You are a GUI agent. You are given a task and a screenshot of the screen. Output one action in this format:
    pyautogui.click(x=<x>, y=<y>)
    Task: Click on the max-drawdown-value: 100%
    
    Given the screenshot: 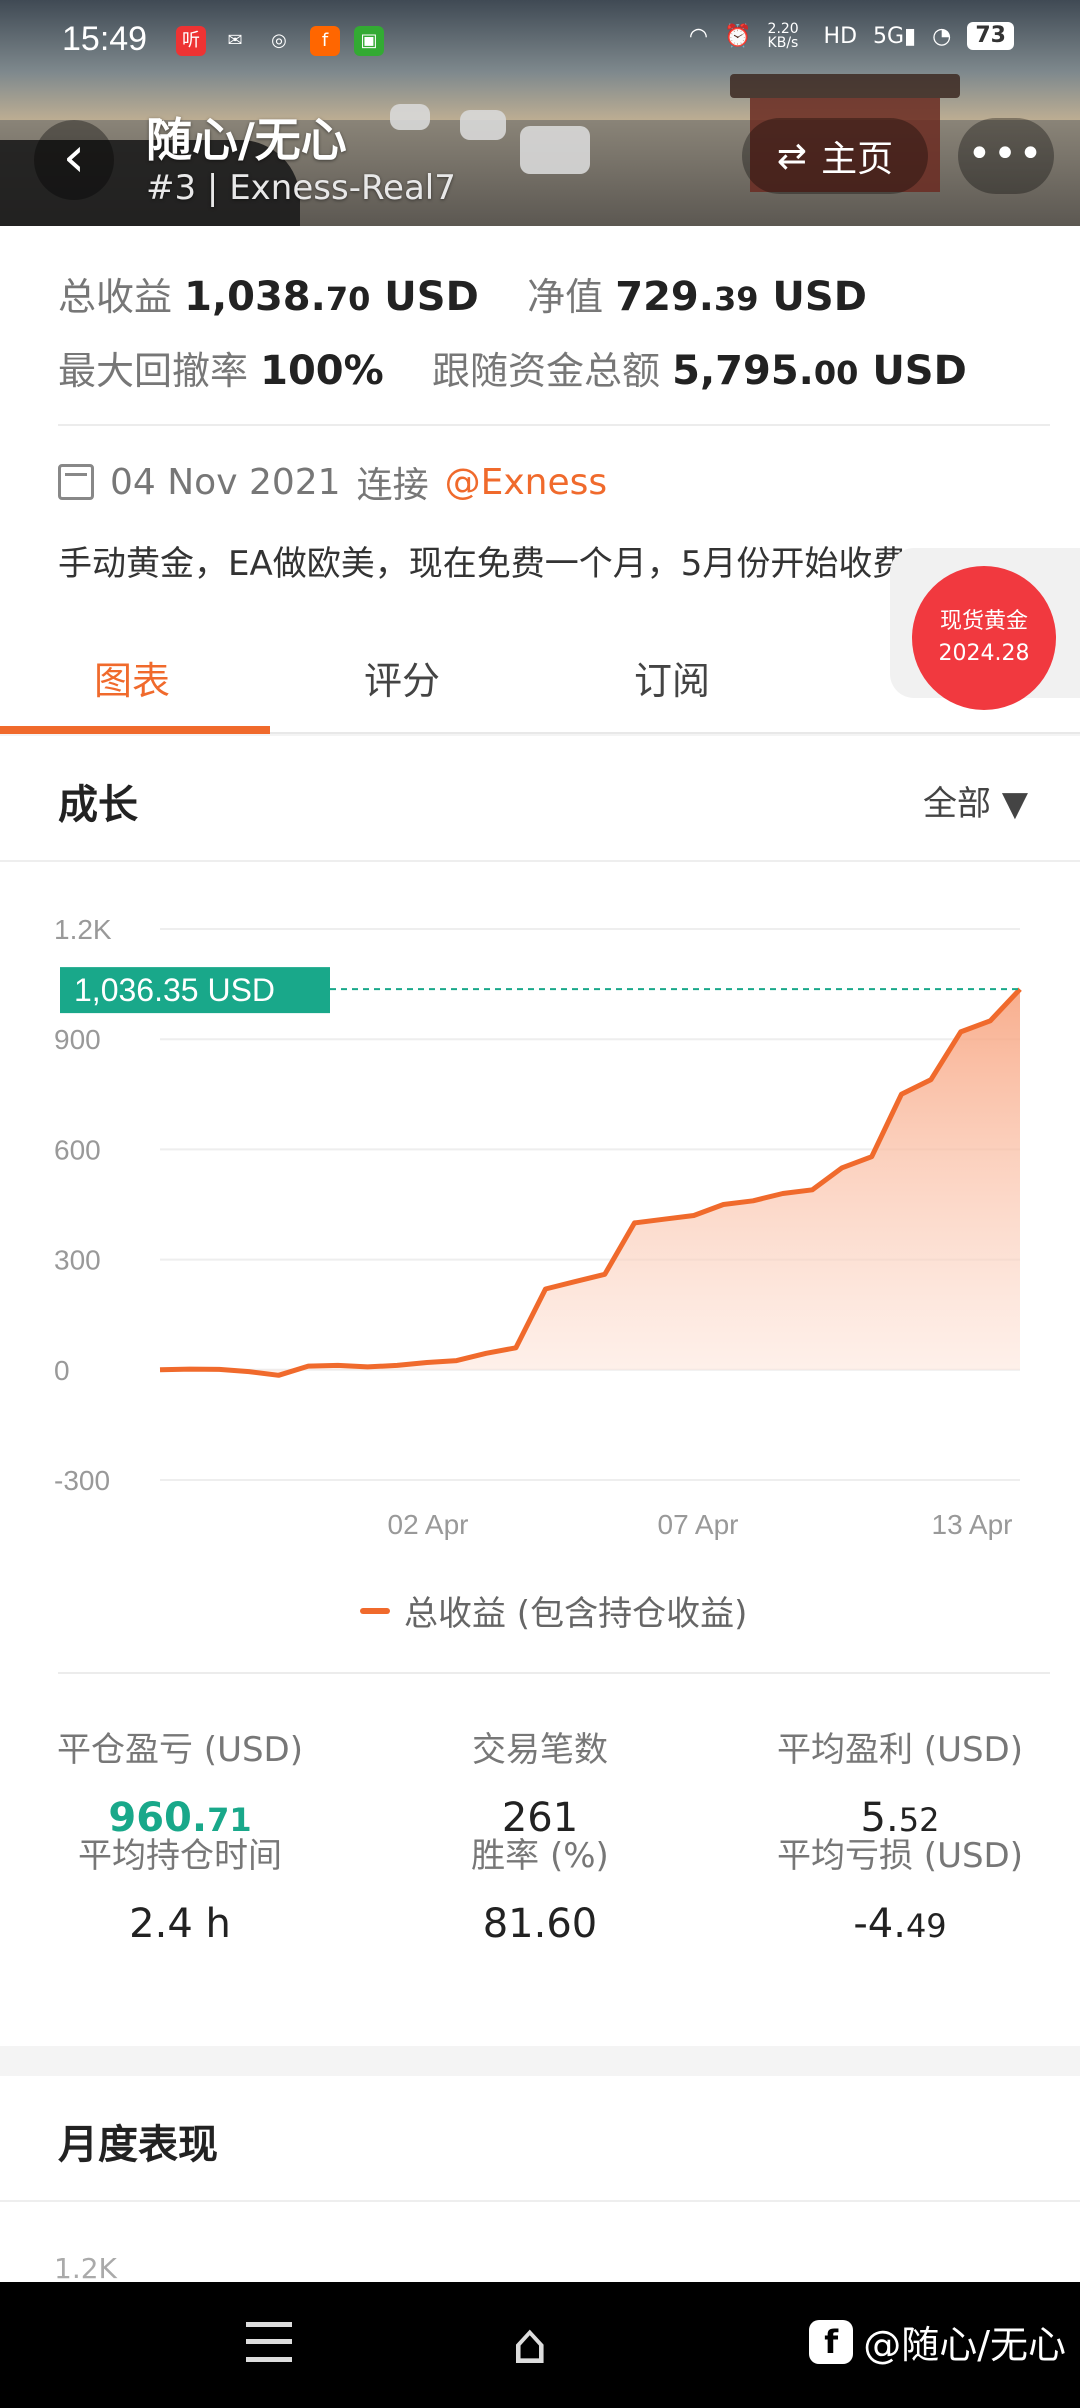 What is the action you would take?
    pyautogui.click(x=322, y=371)
    